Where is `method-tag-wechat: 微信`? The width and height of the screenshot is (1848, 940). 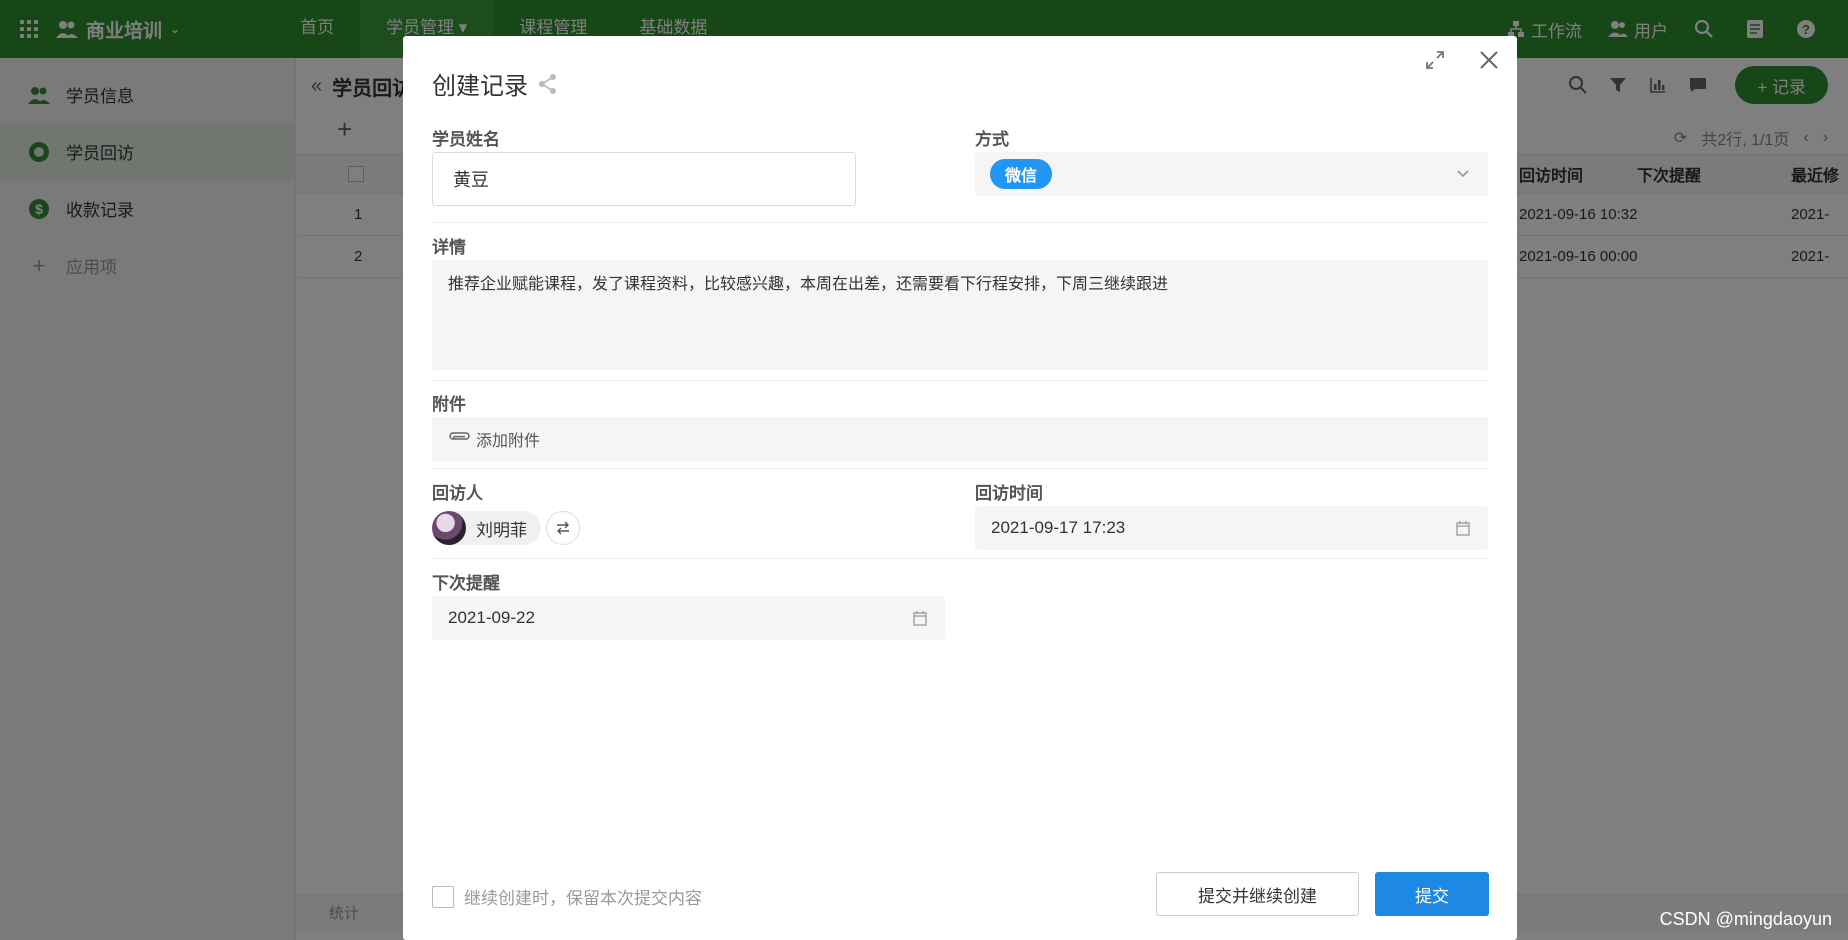
method-tag-wechat: 微信 is located at coordinates (1021, 174).